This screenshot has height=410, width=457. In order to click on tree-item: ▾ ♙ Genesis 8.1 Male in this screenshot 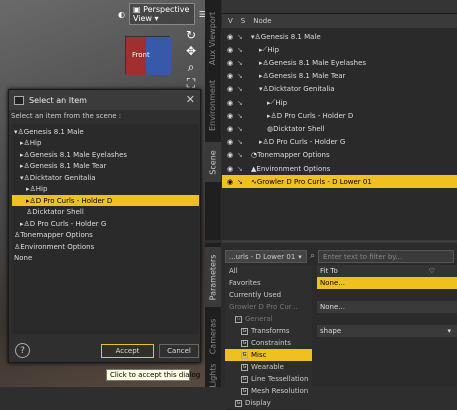, I will do `click(105, 131)`.